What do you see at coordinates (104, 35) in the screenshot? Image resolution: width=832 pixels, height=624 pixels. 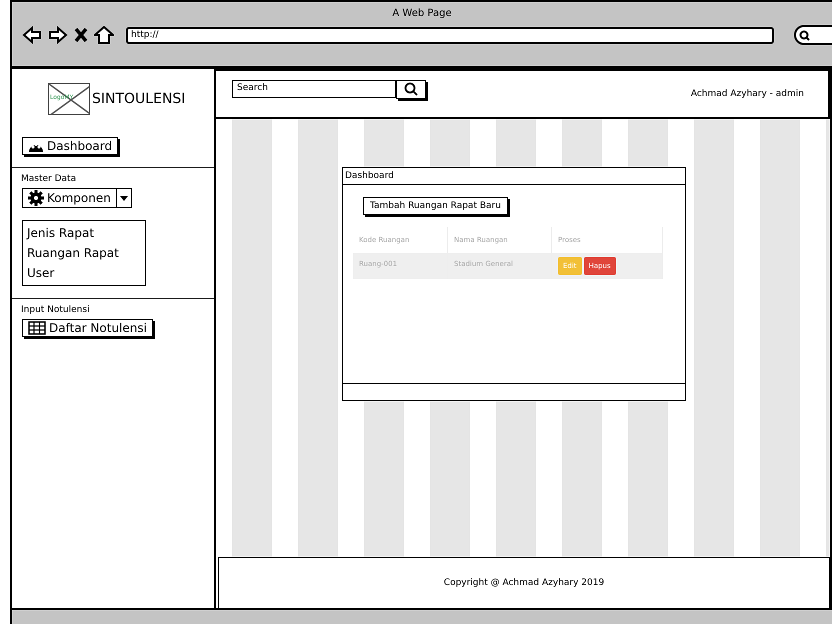 I see `home-icon` at bounding box center [104, 35].